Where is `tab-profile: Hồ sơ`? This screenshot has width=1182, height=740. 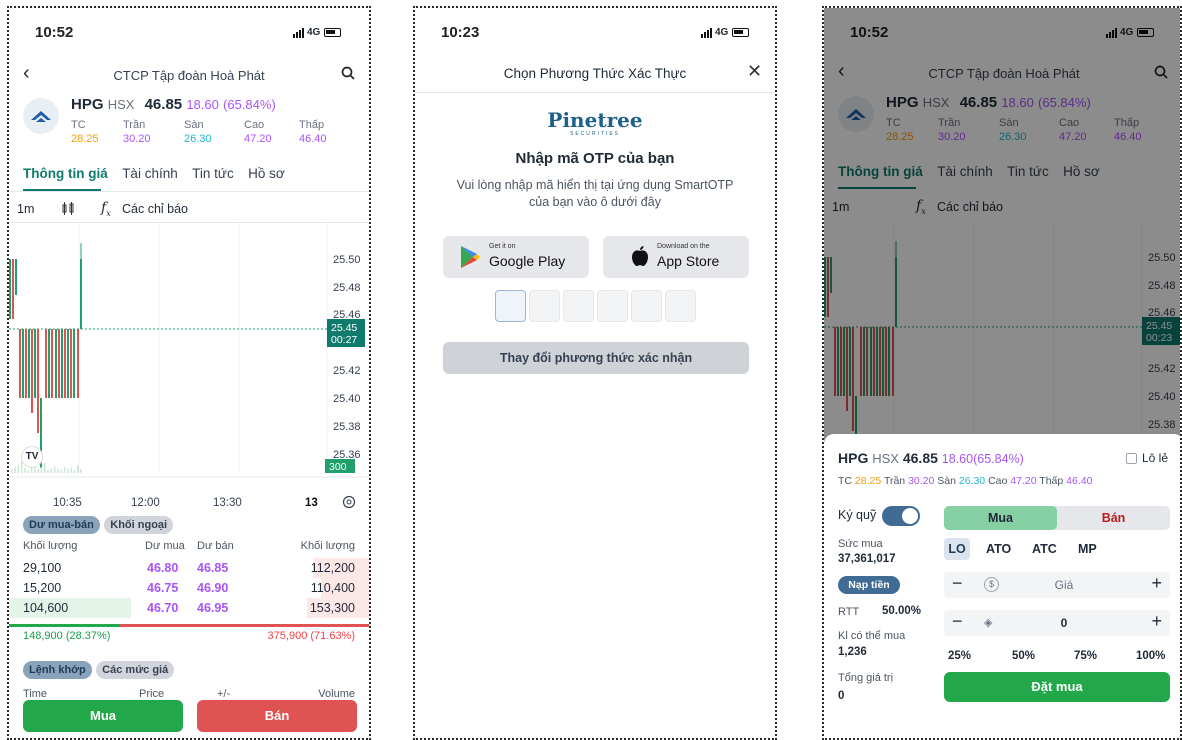 tab-profile: Hồ sơ is located at coordinates (266, 173).